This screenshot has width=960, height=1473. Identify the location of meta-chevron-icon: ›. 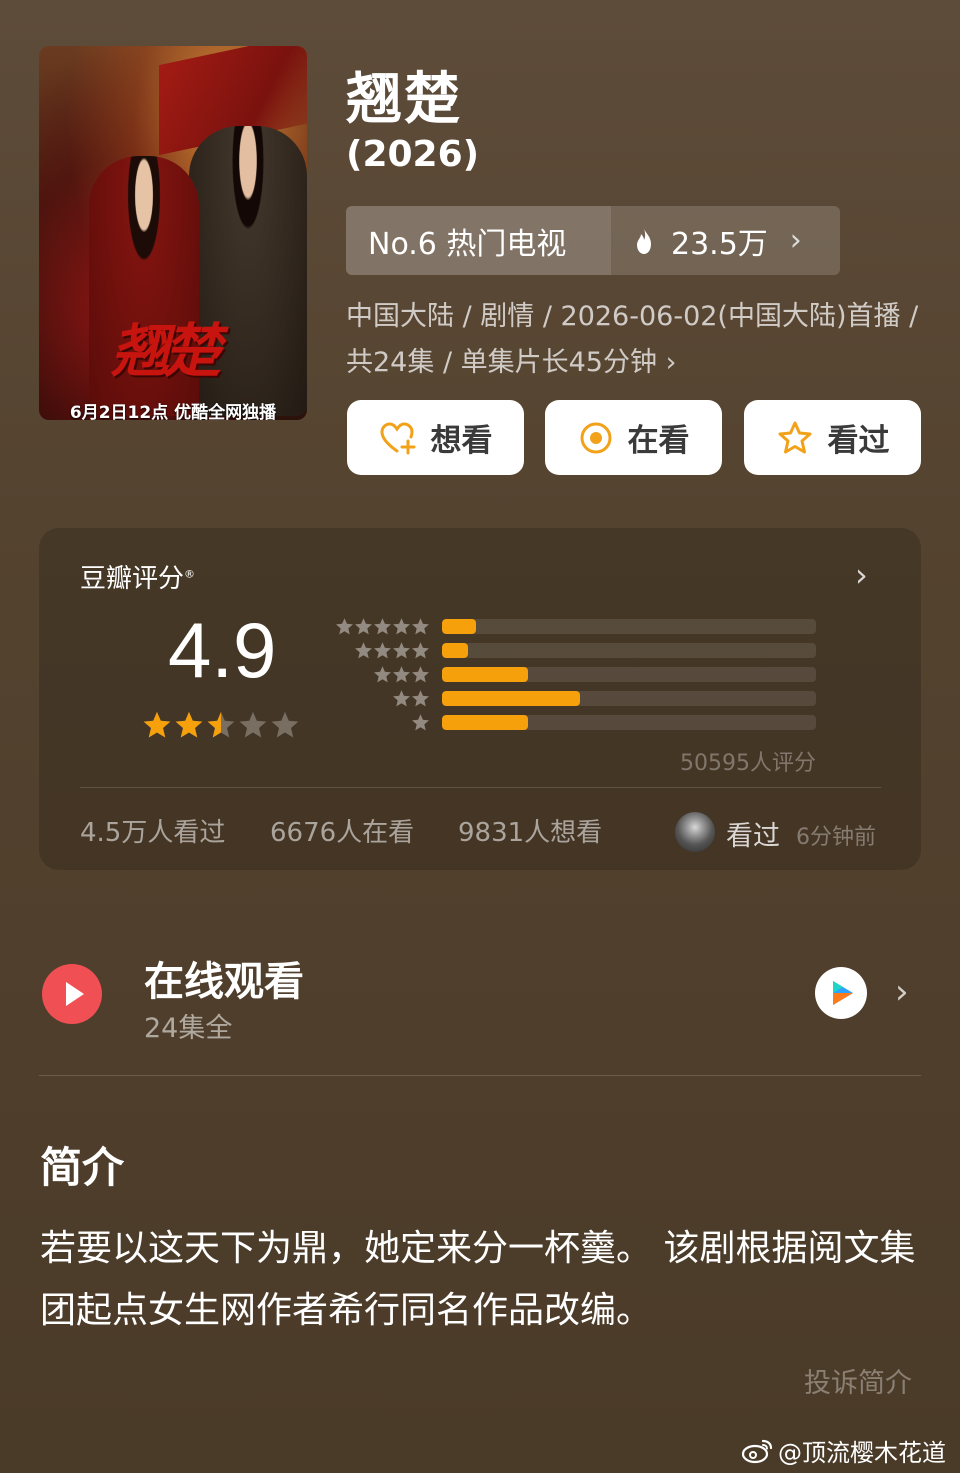
(671, 362).